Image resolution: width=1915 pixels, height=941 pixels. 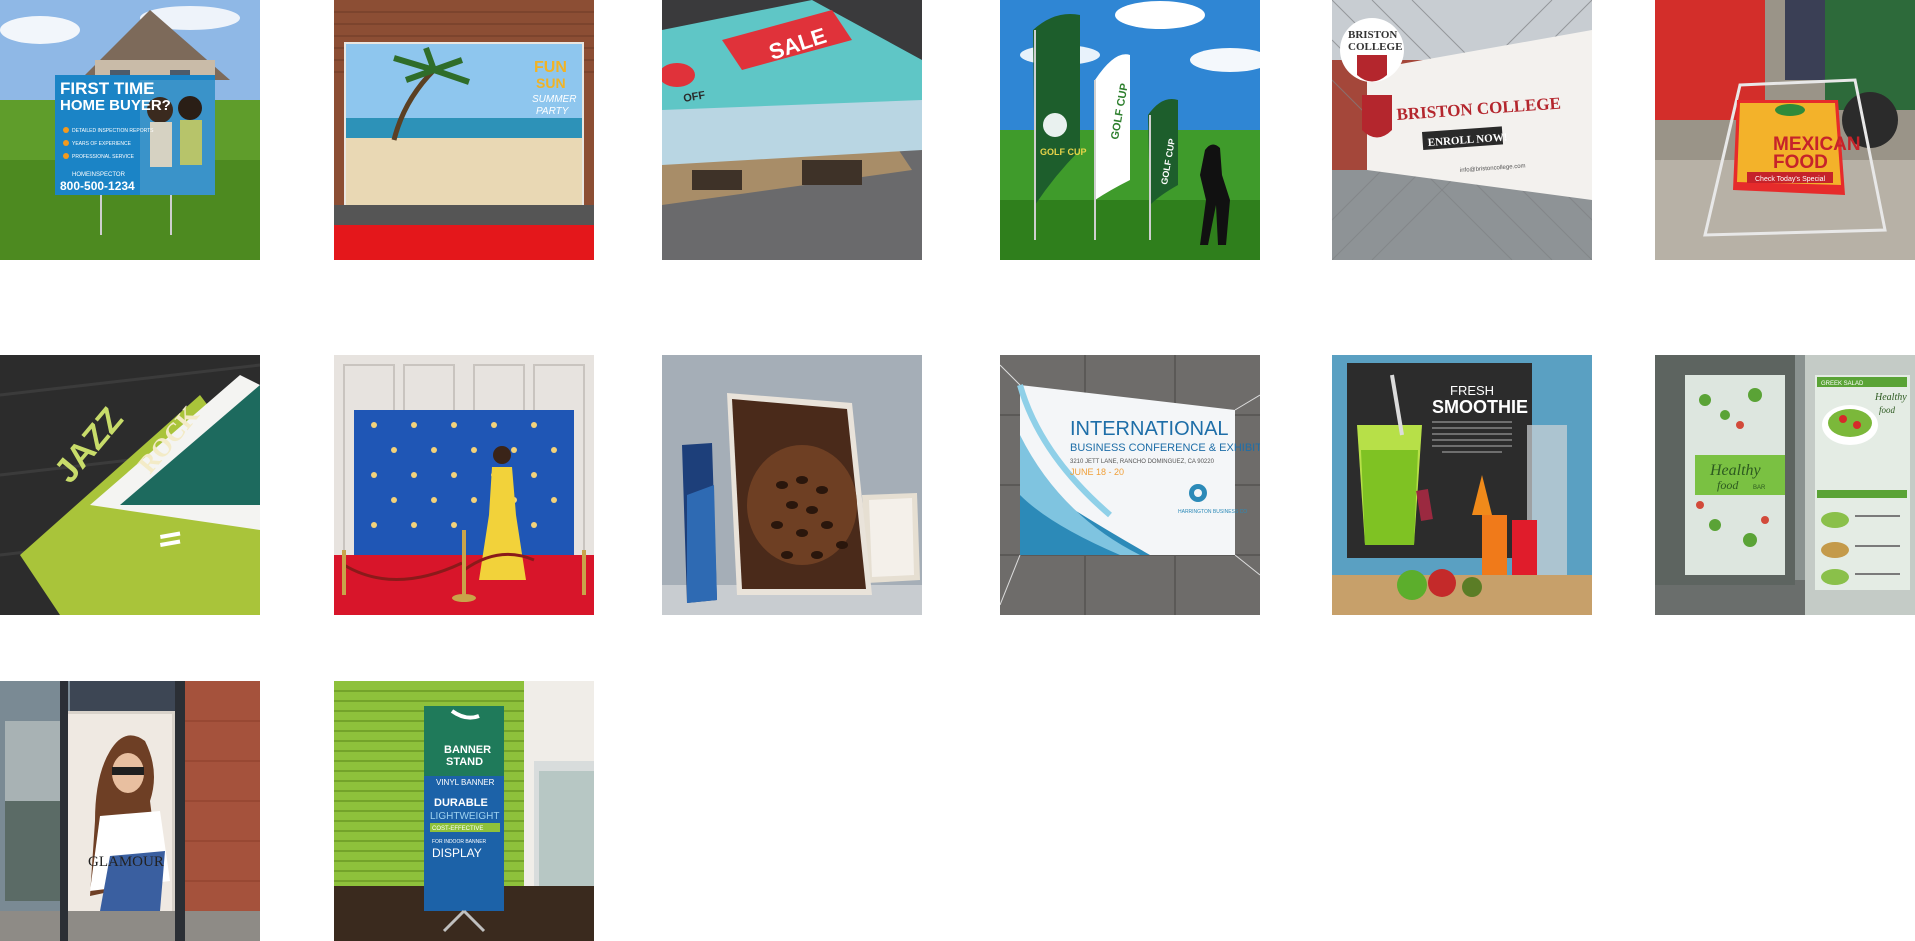 I want to click on conference-dates: JUNE 18 - 20, so click(x=1097, y=472).